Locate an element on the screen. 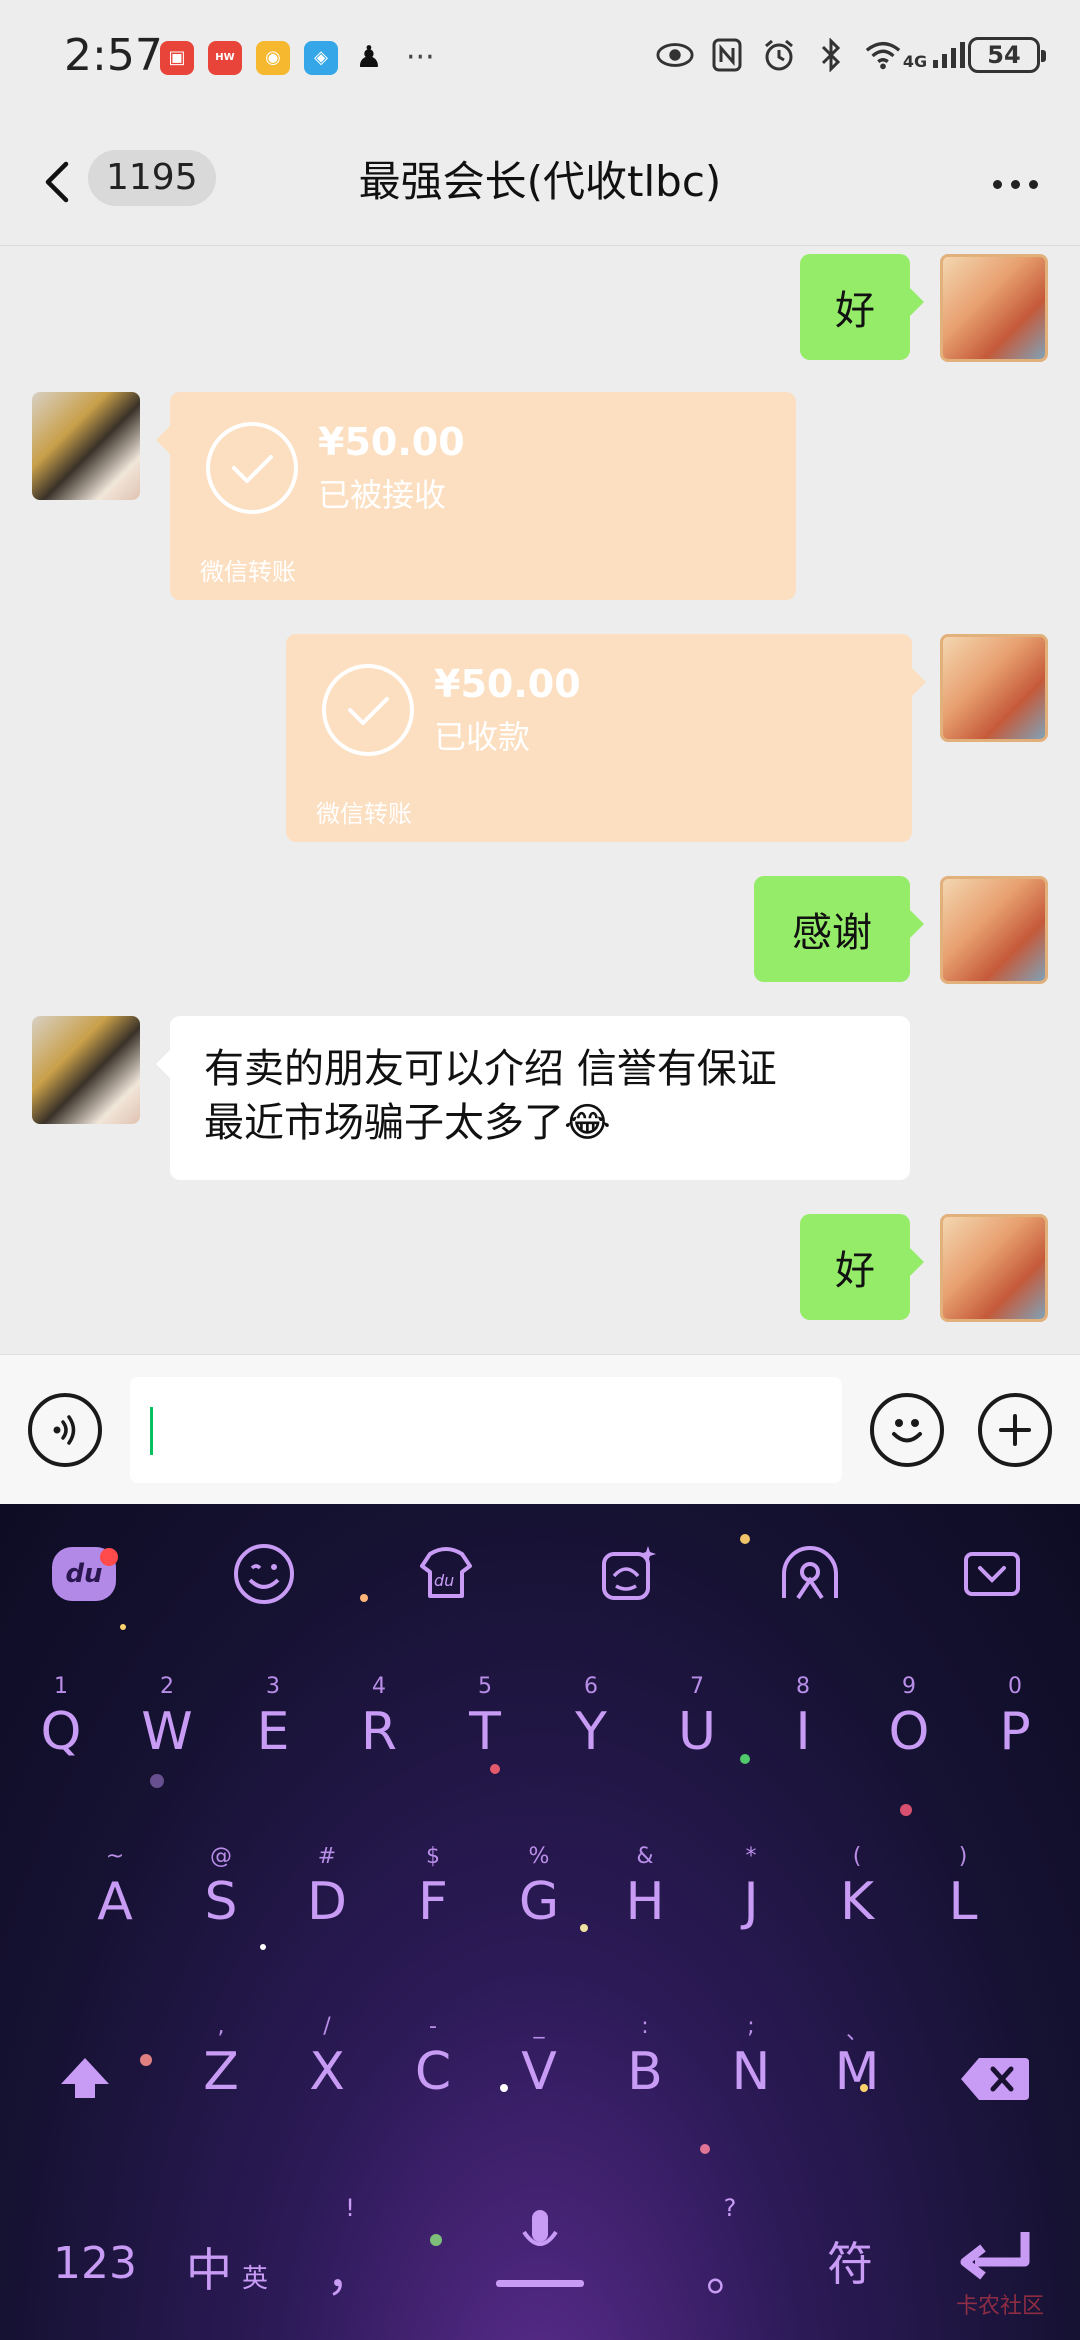 The height and width of the screenshot is (2340, 1080). key-g: % G is located at coordinates (539, 1899).